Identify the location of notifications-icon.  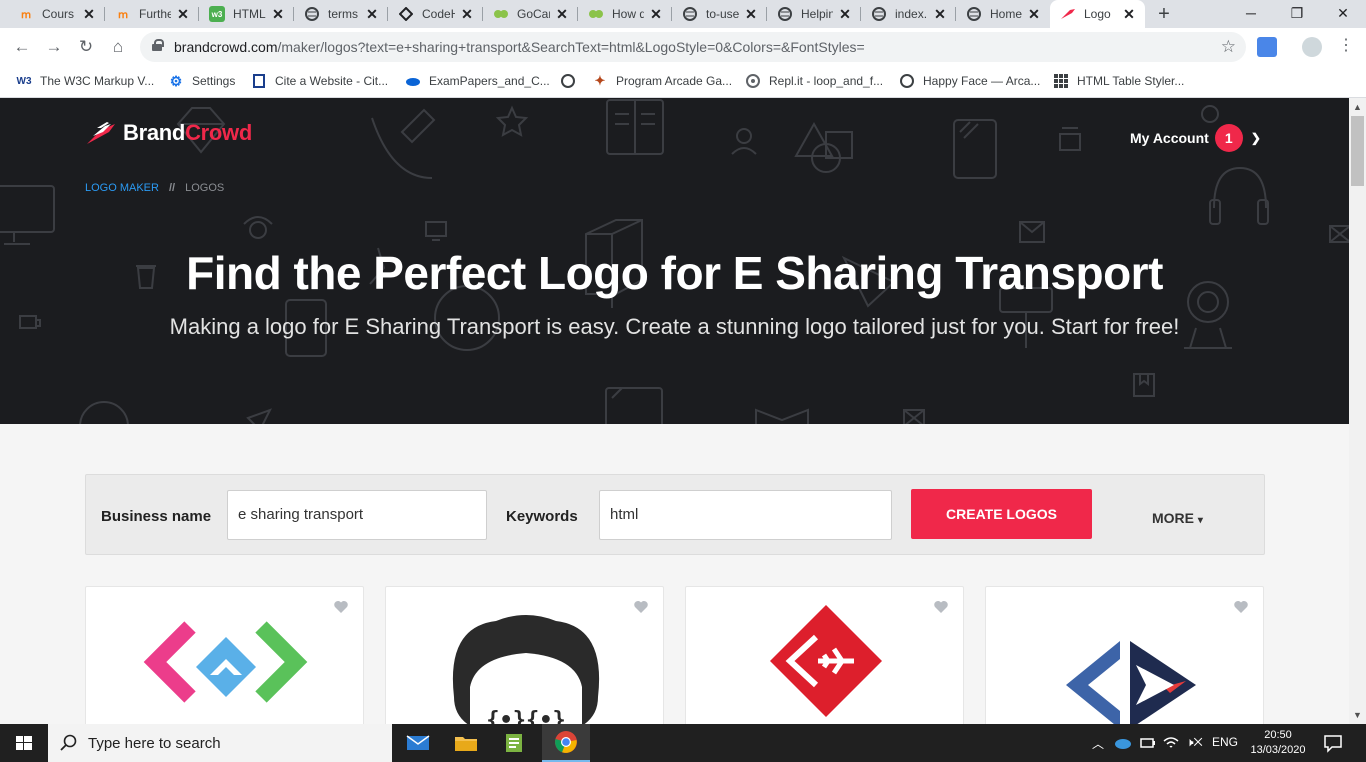
(1333, 743).